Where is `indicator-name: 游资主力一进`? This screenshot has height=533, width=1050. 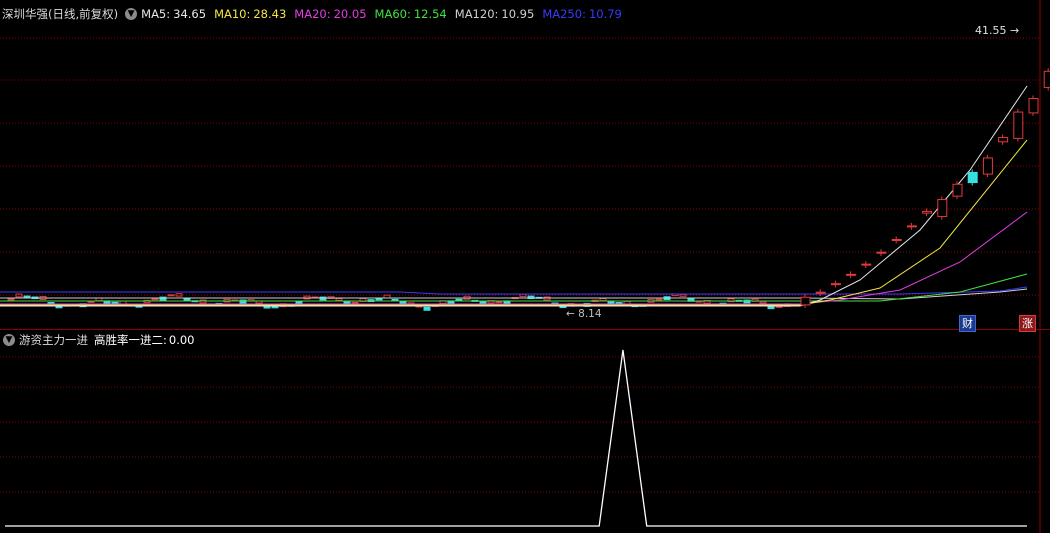
indicator-name: 游资主力一进 is located at coordinates (53, 340).